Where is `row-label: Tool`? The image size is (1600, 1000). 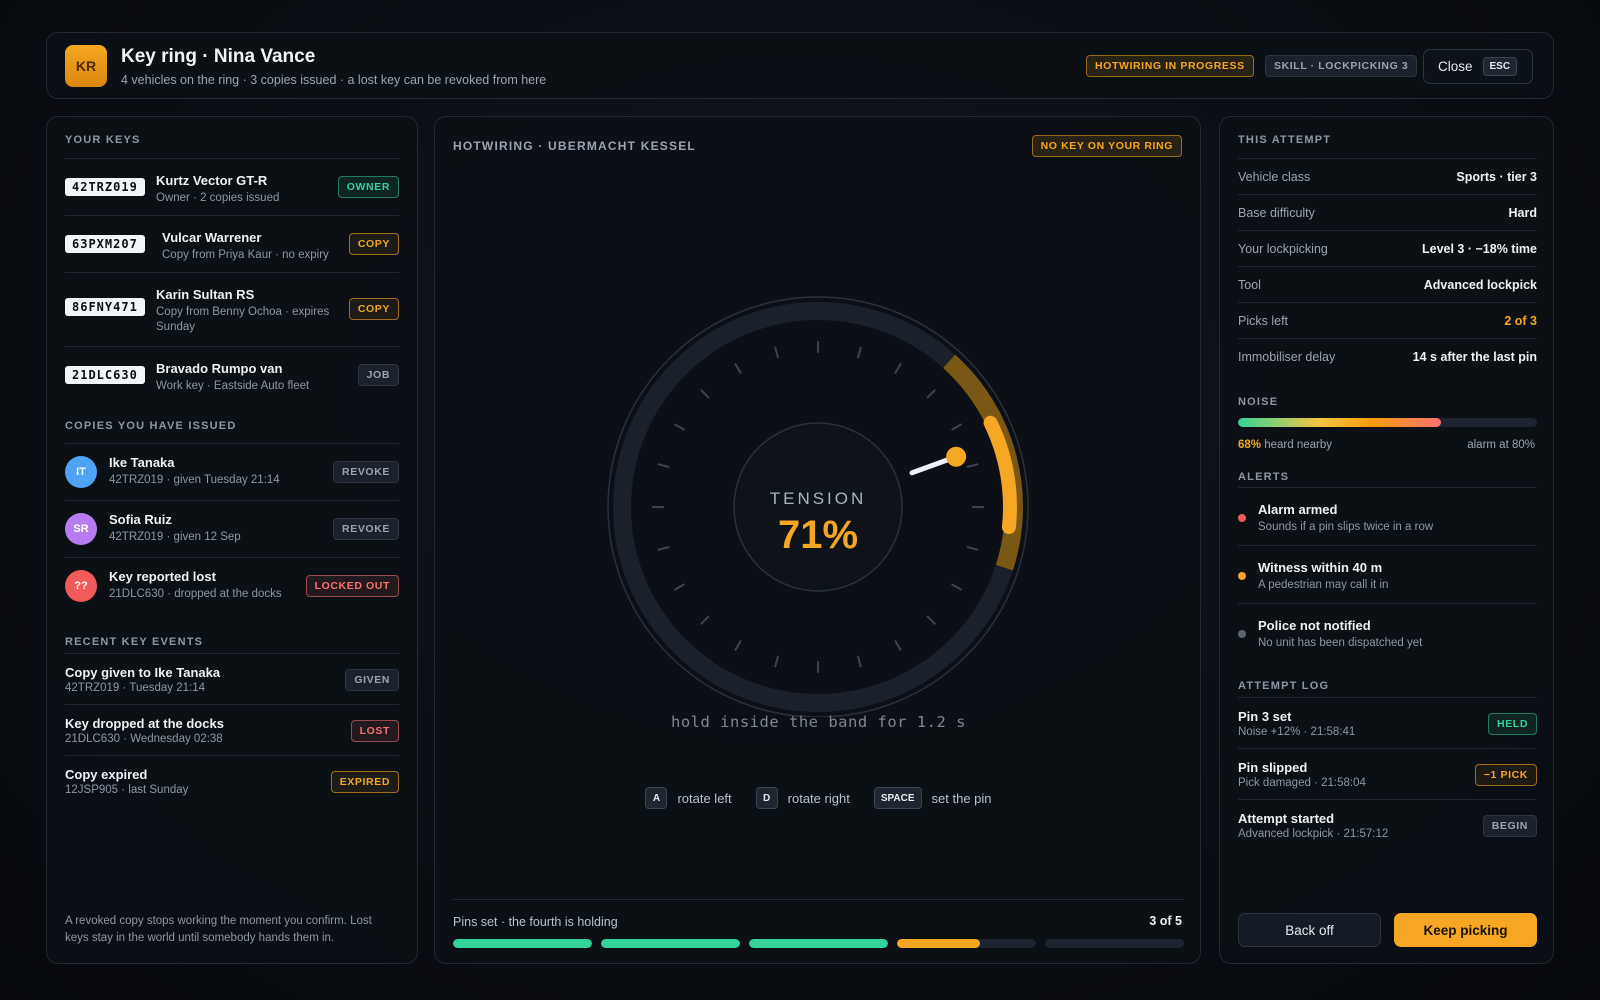
row-label: Tool is located at coordinates (1249, 284).